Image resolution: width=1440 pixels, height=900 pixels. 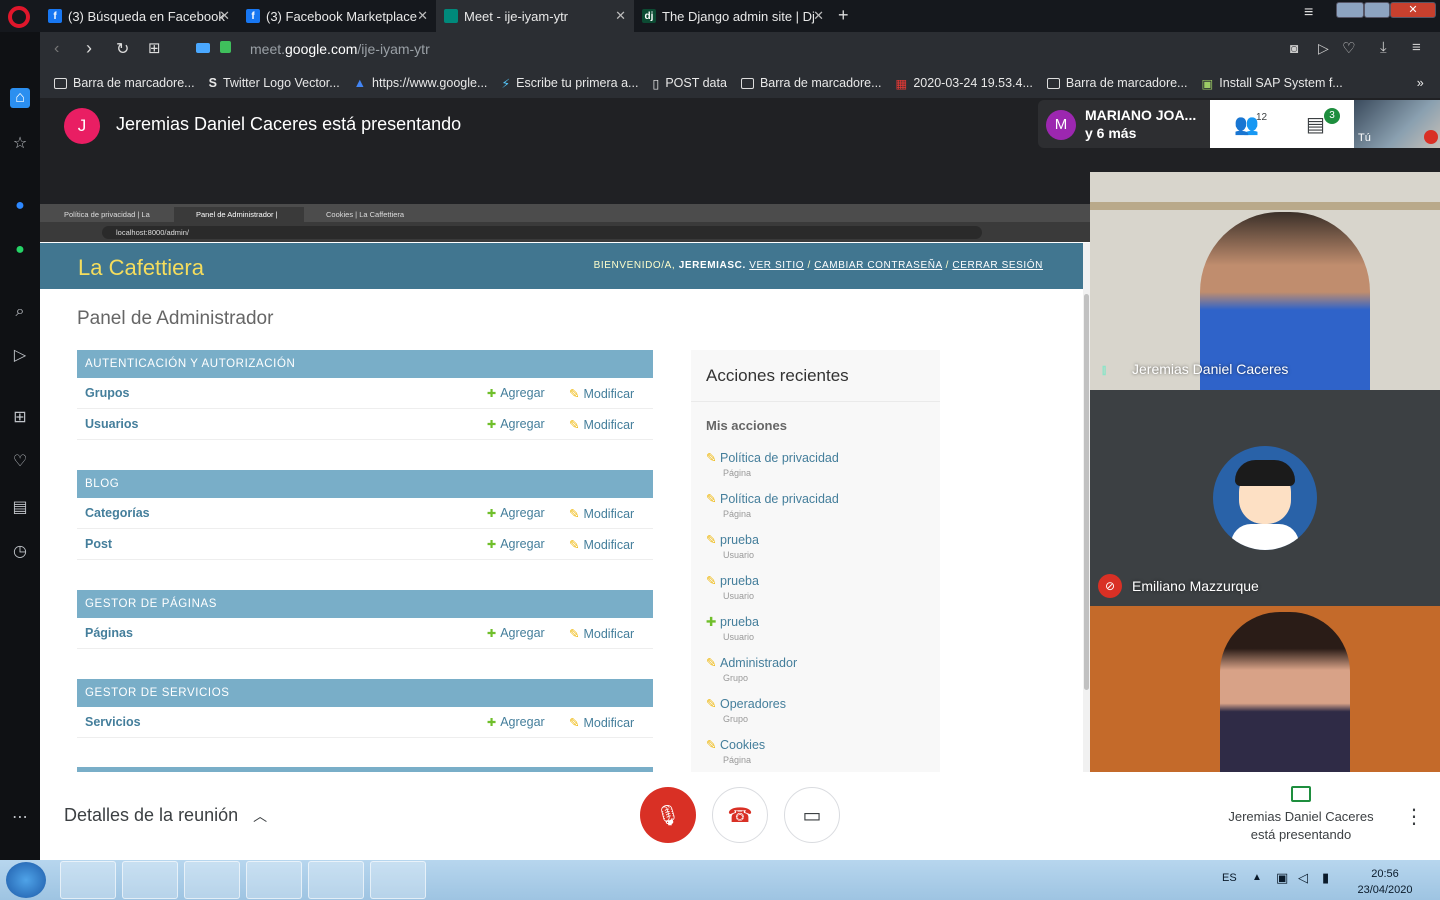 What do you see at coordinates (1377, 10) in the screenshot?
I see `maximize-icon` at bounding box center [1377, 10].